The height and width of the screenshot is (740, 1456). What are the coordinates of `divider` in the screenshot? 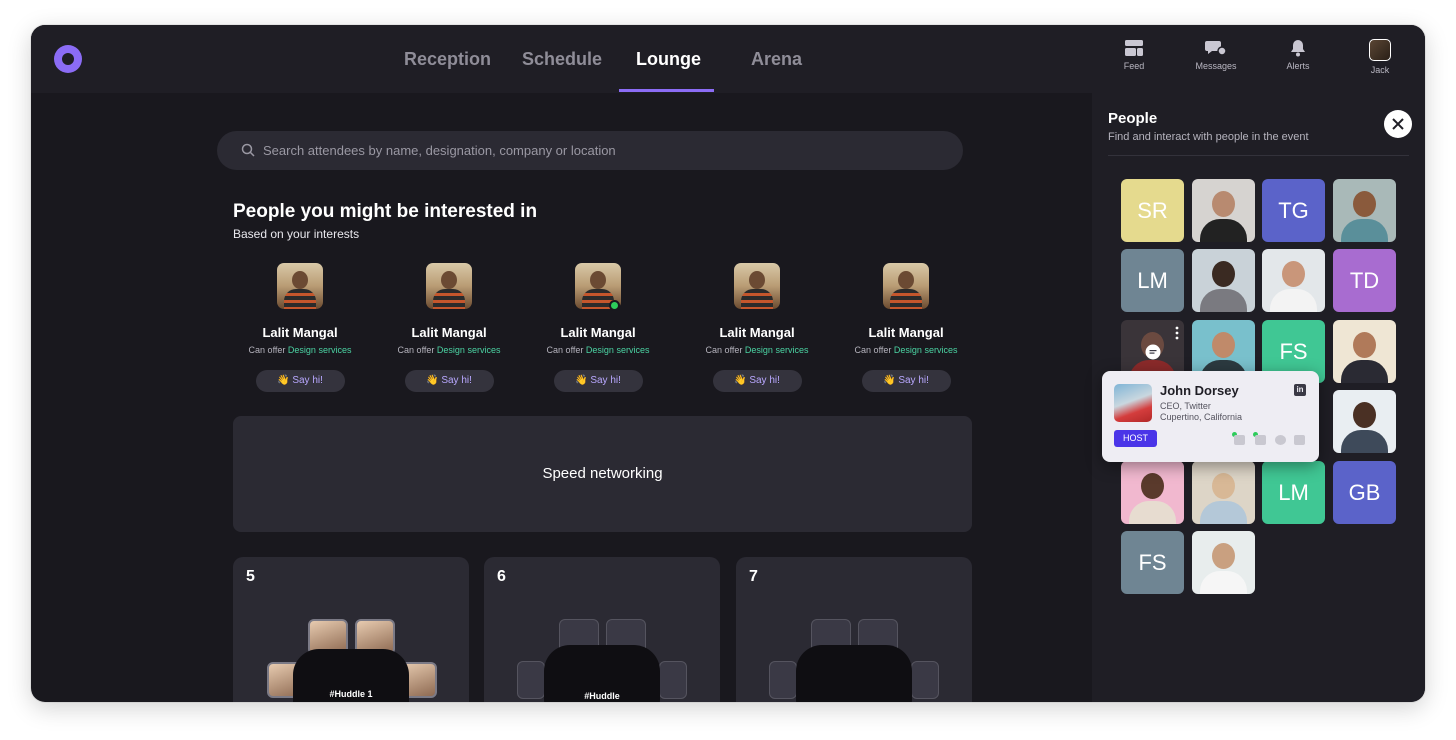 It's located at (1258, 155).